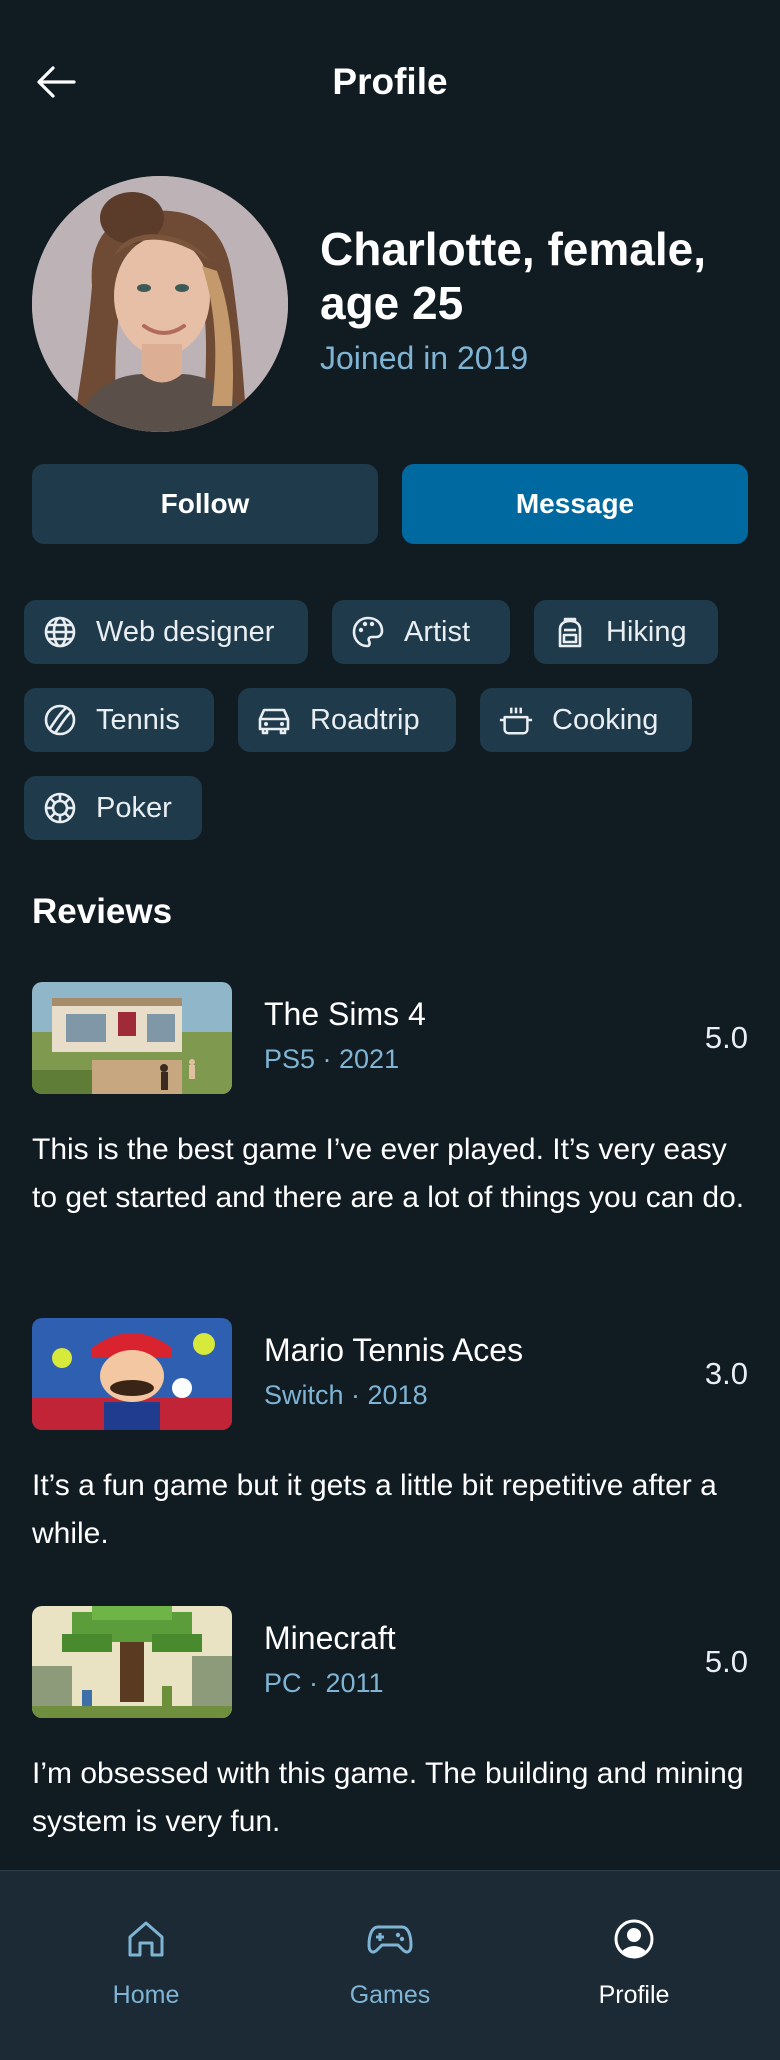 The height and width of the screenshot is (2060, 780). What do you see at coordinates (346, 1395) in the screenshot?
I see `review-game-meta: Switch · 2018` at bounding box center [346, 1395].